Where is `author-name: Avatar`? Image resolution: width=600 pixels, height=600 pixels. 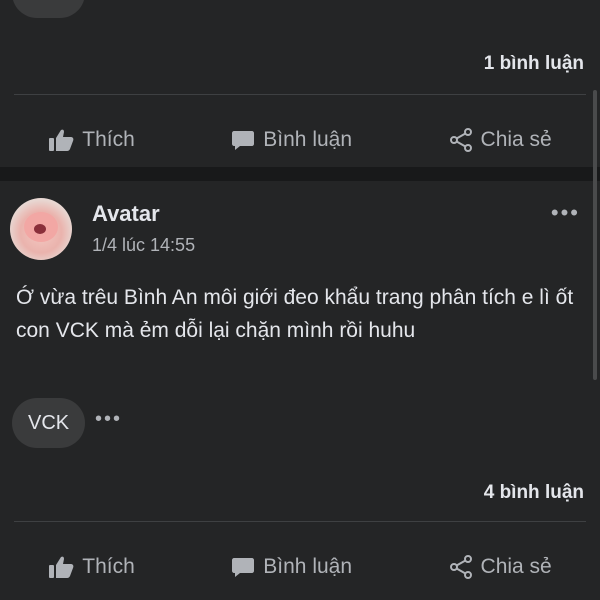 author-name: Avatar is located at coordinates (126, 214).